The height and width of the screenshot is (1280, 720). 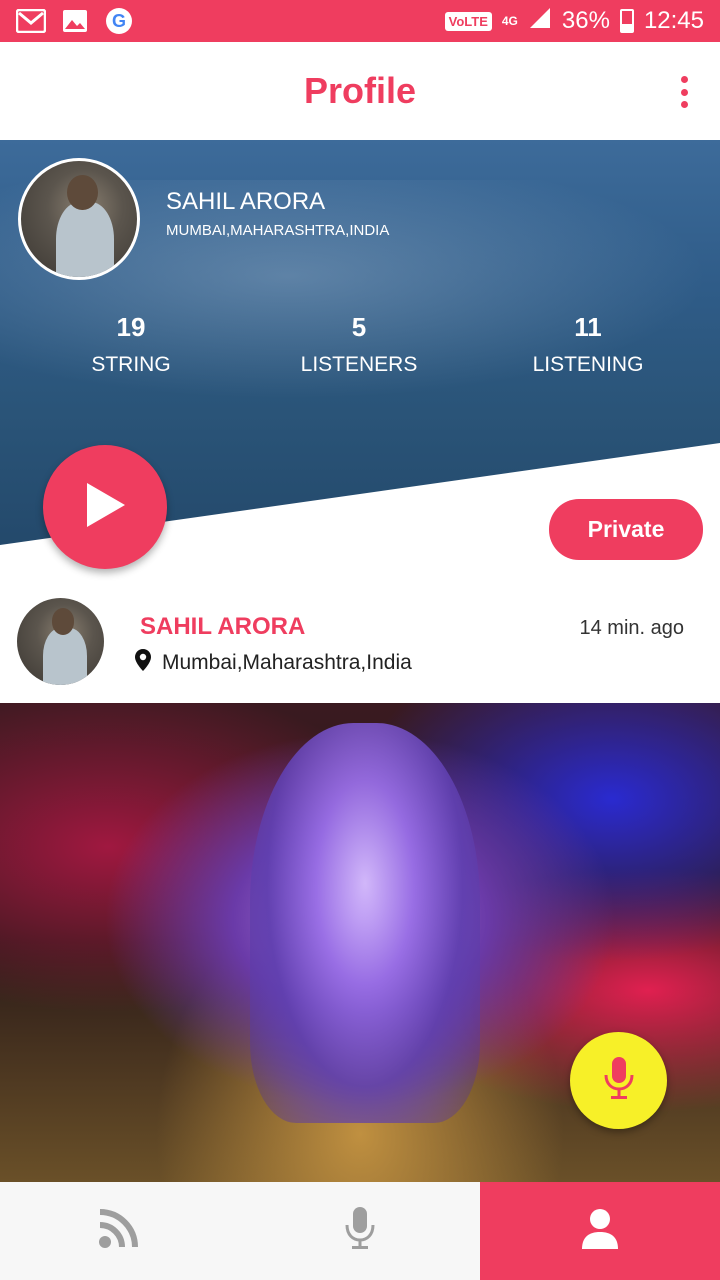 What do you see at coordinates (360, 21) in the screenshot?
I see `status-bar: G VoLTE 4G 36% 12:45` at bounding box center [360, 21].